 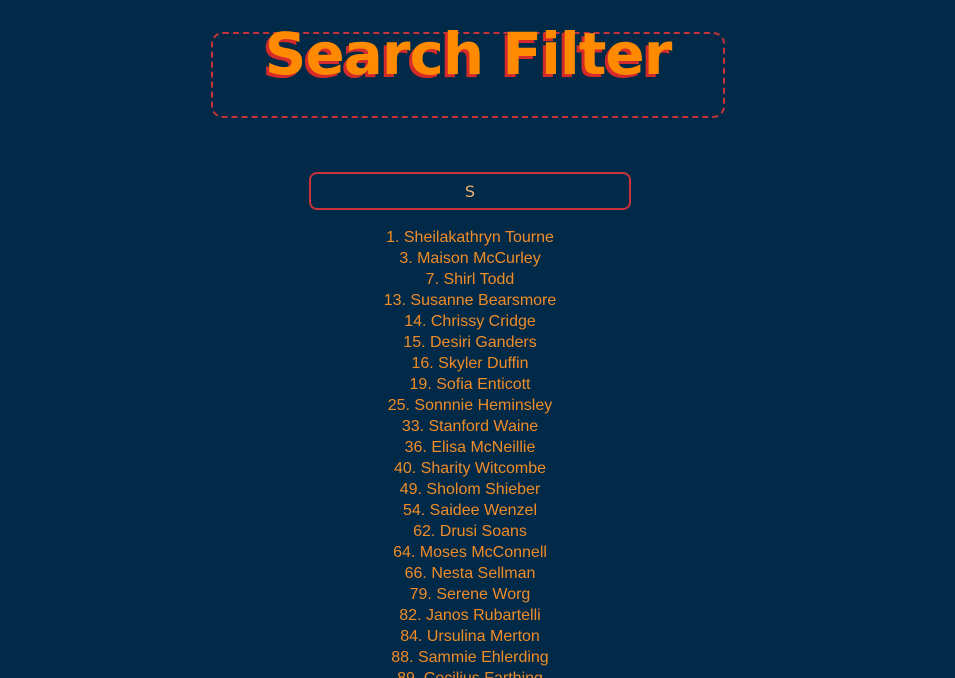 What do you see at coordinates (469, 510) in the screenshot?
I see `list-item: 54. Saidee Wenzel` at bounding box center [469, 510].